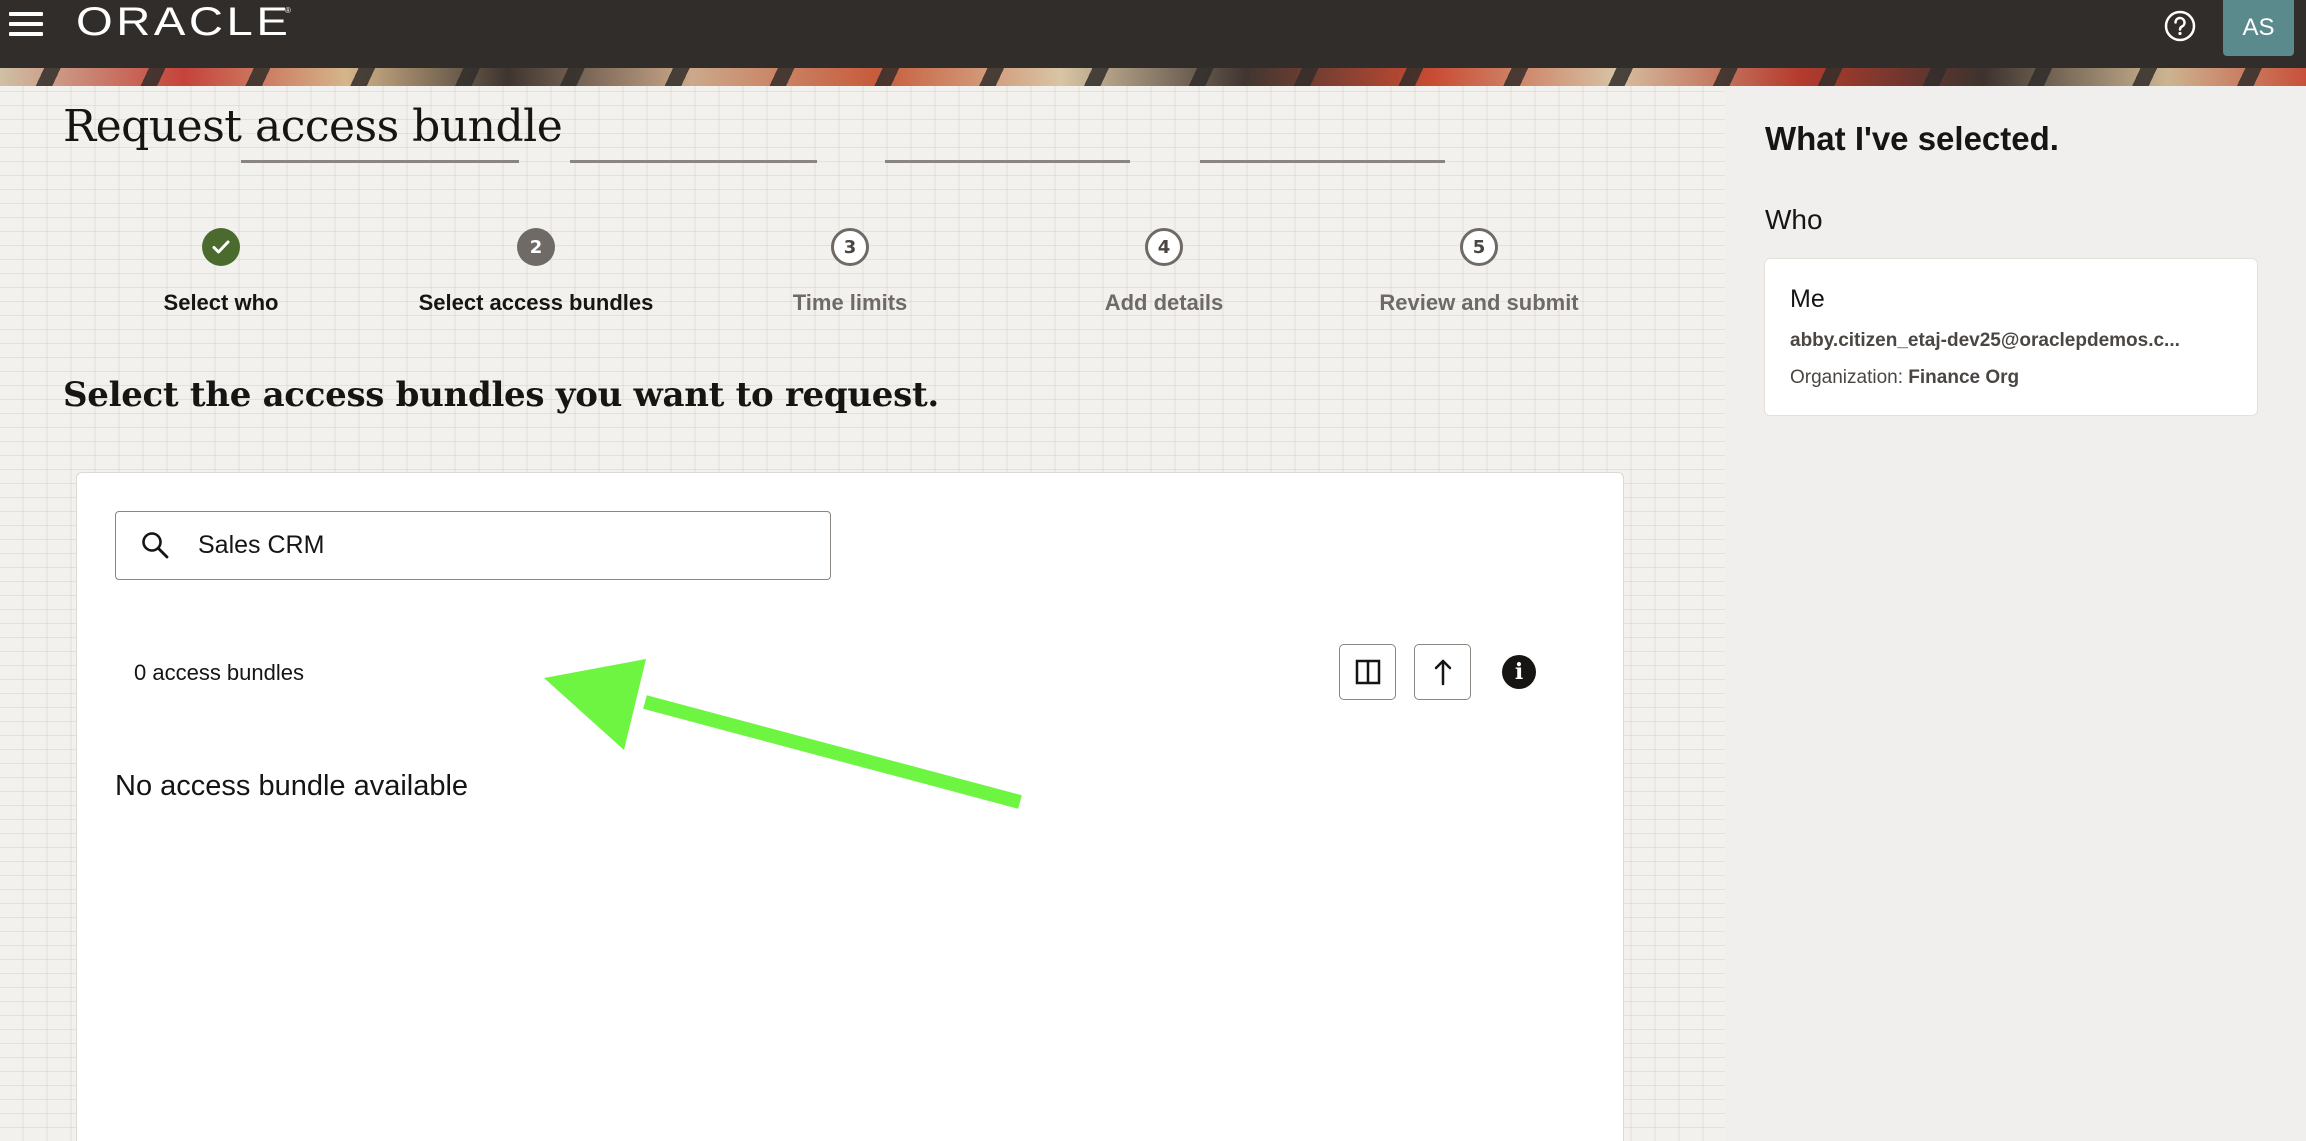 The image size is (2306, 1141). I want to click on split-columns-icon, so click(1367, 672).